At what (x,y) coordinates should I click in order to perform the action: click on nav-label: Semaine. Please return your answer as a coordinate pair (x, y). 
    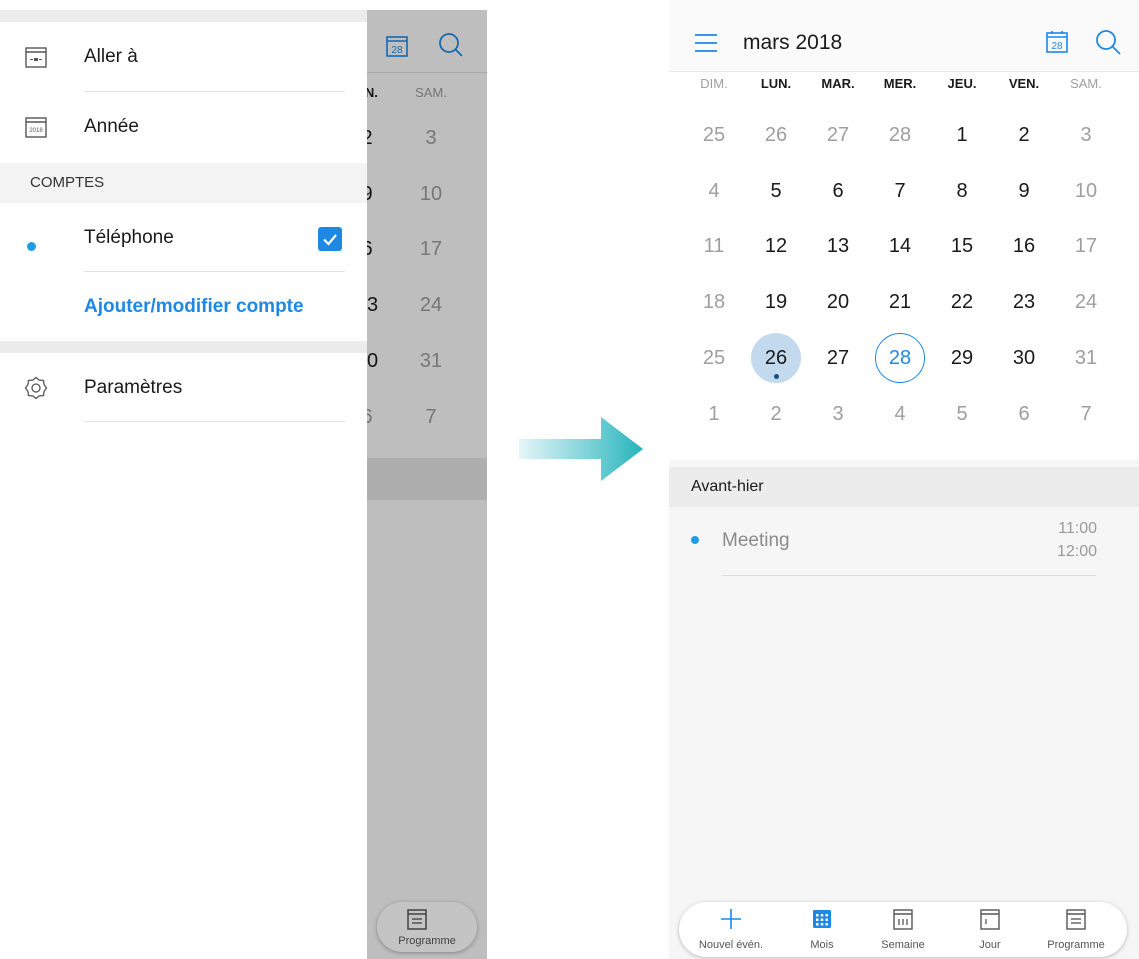
    Looking at the image, I should click on (903, 945).